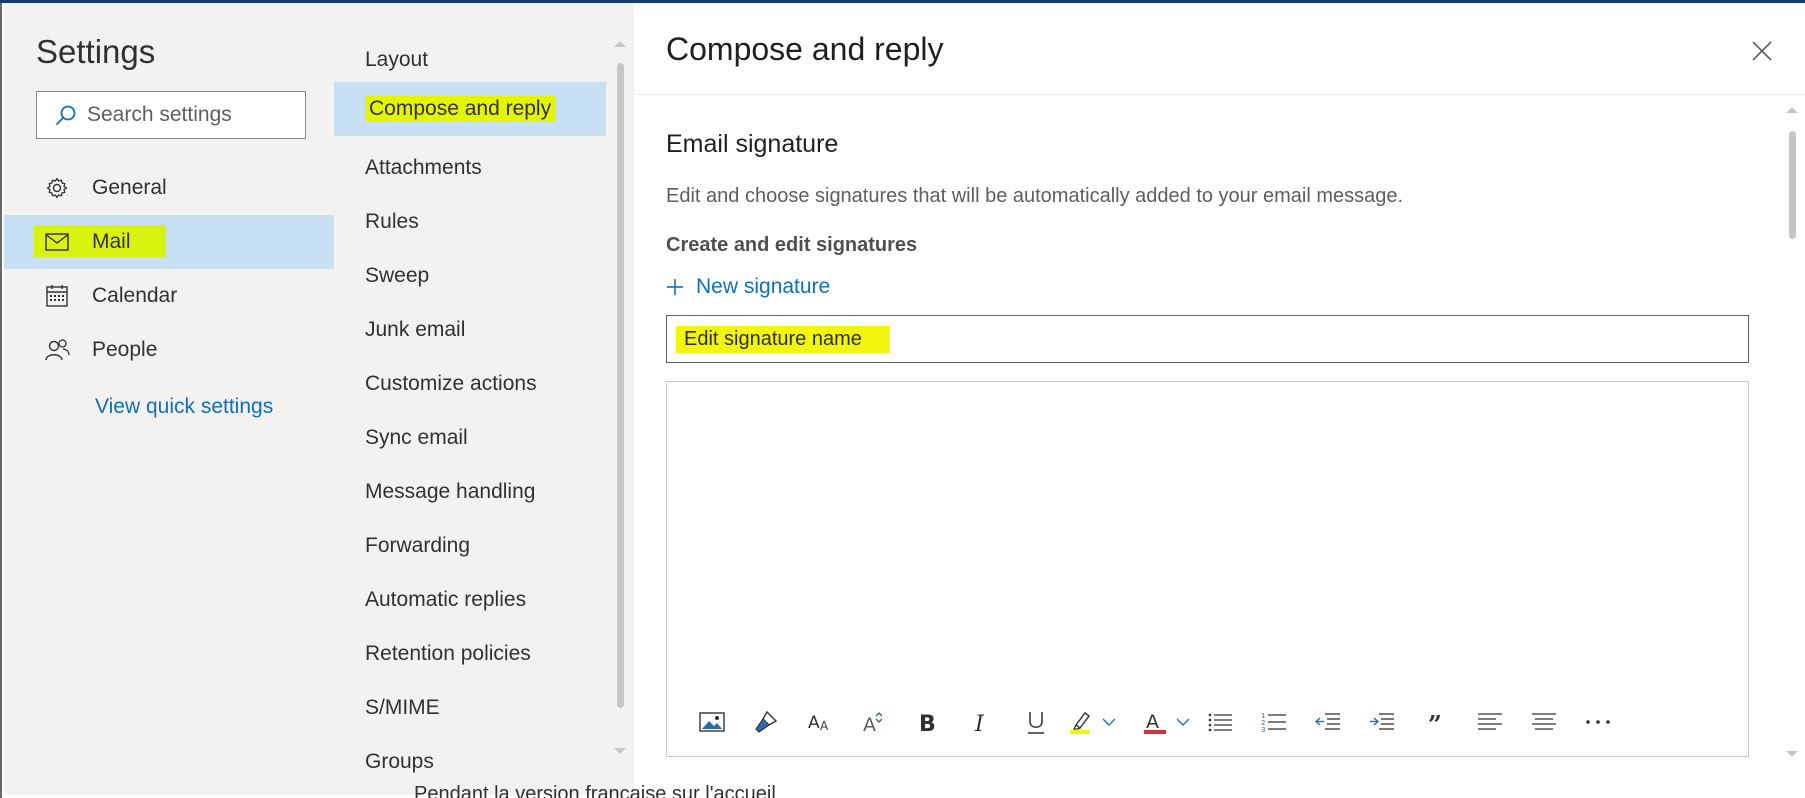  Describe the element at coordinates (125, 349) in the screenshot. I see `category-label: People` at that location.